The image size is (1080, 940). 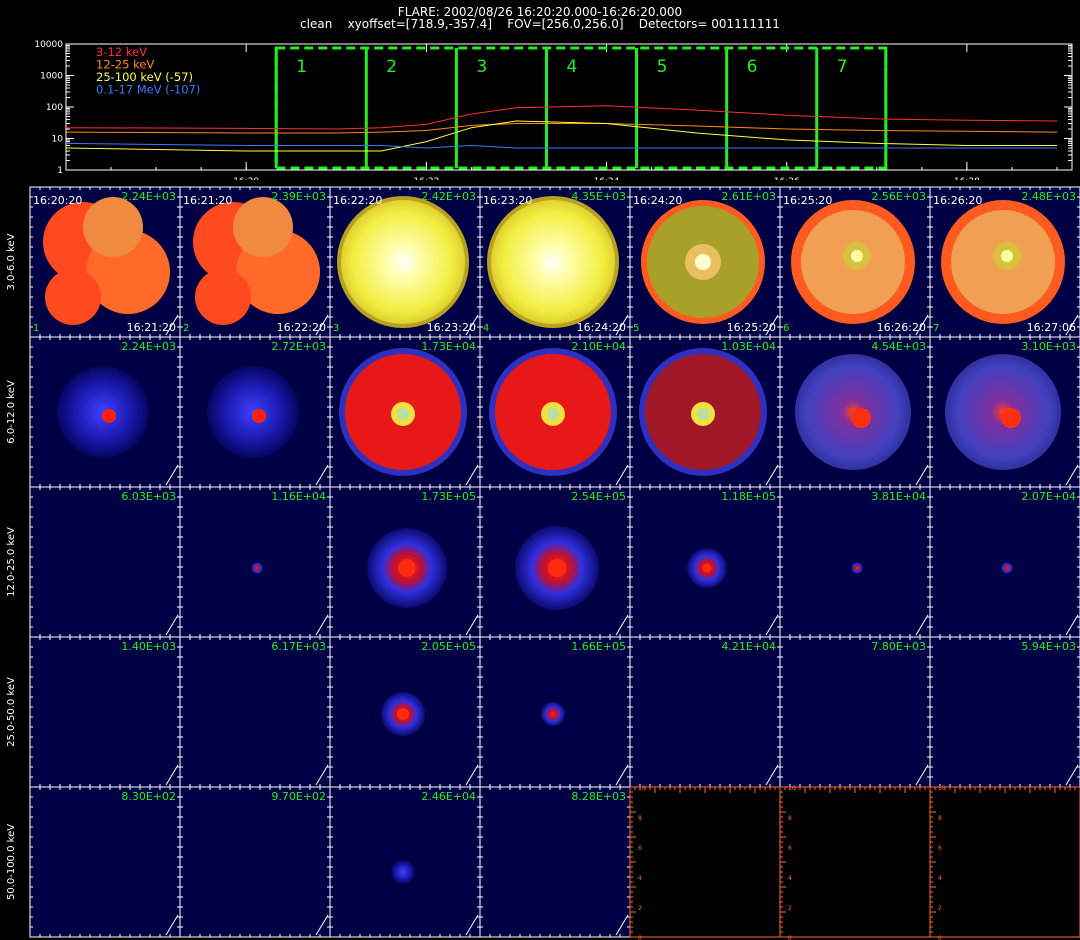 What do you see at coordinates (448, 346) in the screenshot?
I see `peak-value: 1.73E+04` at bounding box center [448, 346].